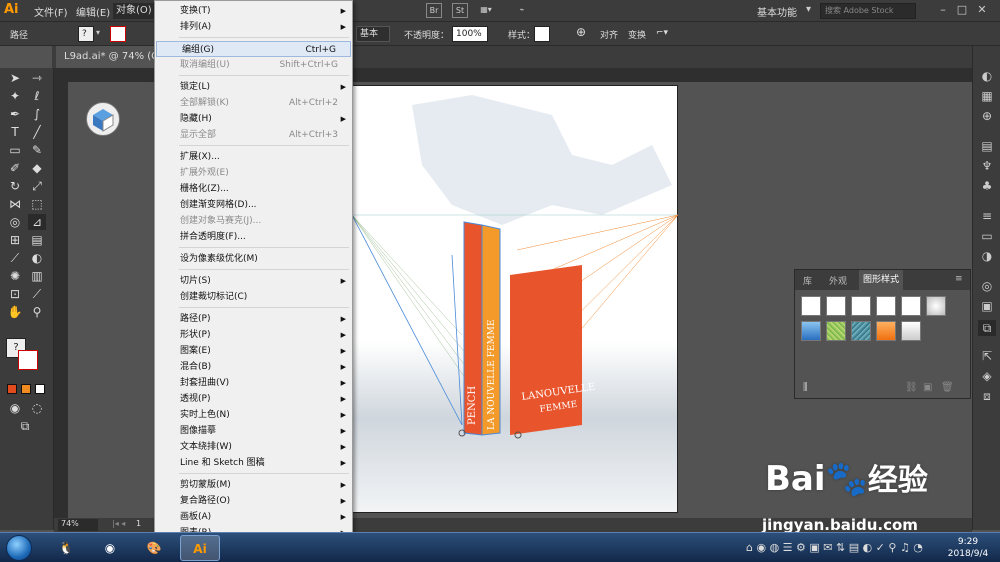  Describe the element at coordinates (959, 279) in the screenshot. I see `panel-menu-icon: ≡` at that location.